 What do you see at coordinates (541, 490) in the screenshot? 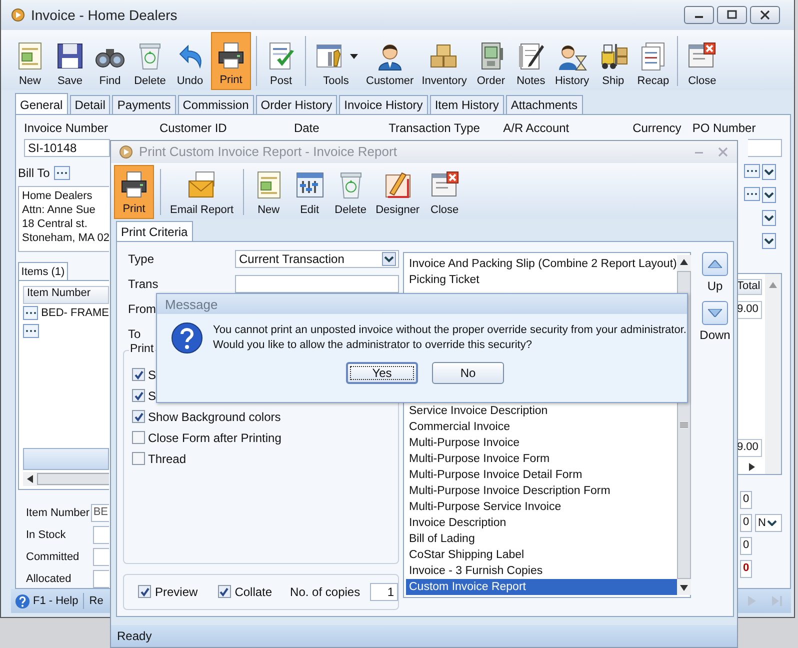
I see `list-item: Multi-Purpose Invoice Description Form` at bounding box center [541, 490].